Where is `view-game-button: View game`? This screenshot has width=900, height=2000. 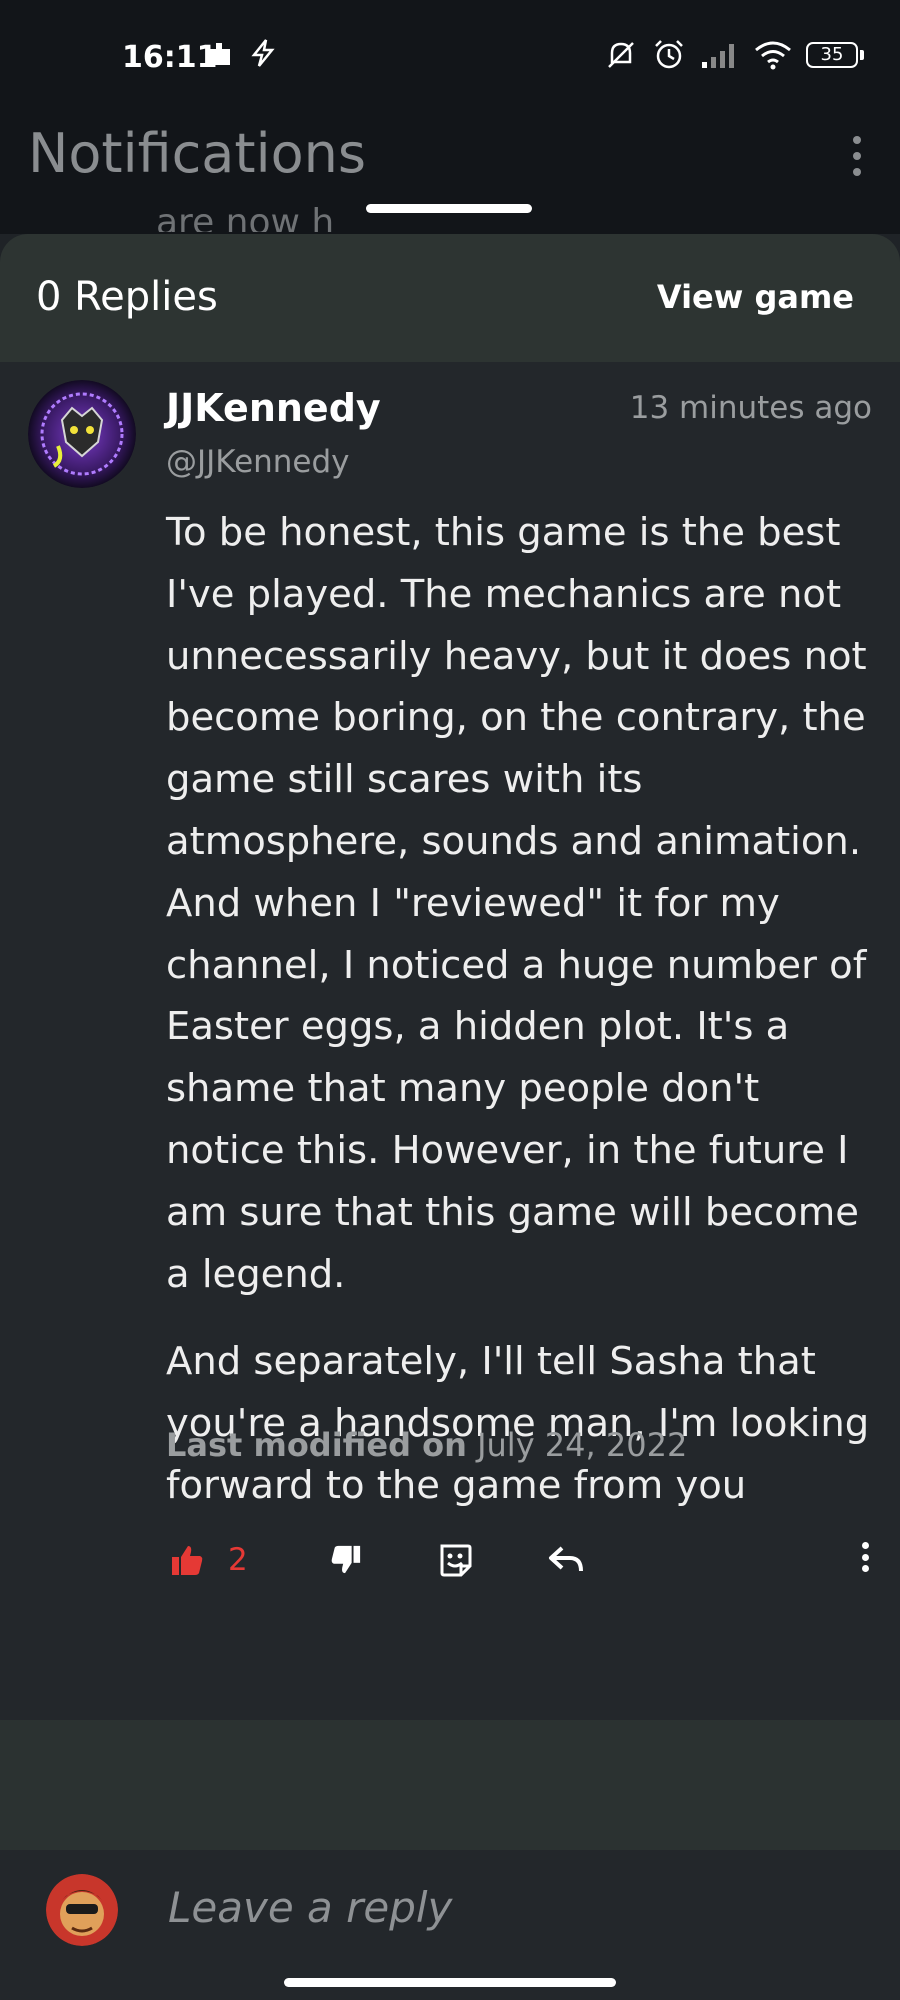 view-game-button: View game is located at coordinates (755, 297).